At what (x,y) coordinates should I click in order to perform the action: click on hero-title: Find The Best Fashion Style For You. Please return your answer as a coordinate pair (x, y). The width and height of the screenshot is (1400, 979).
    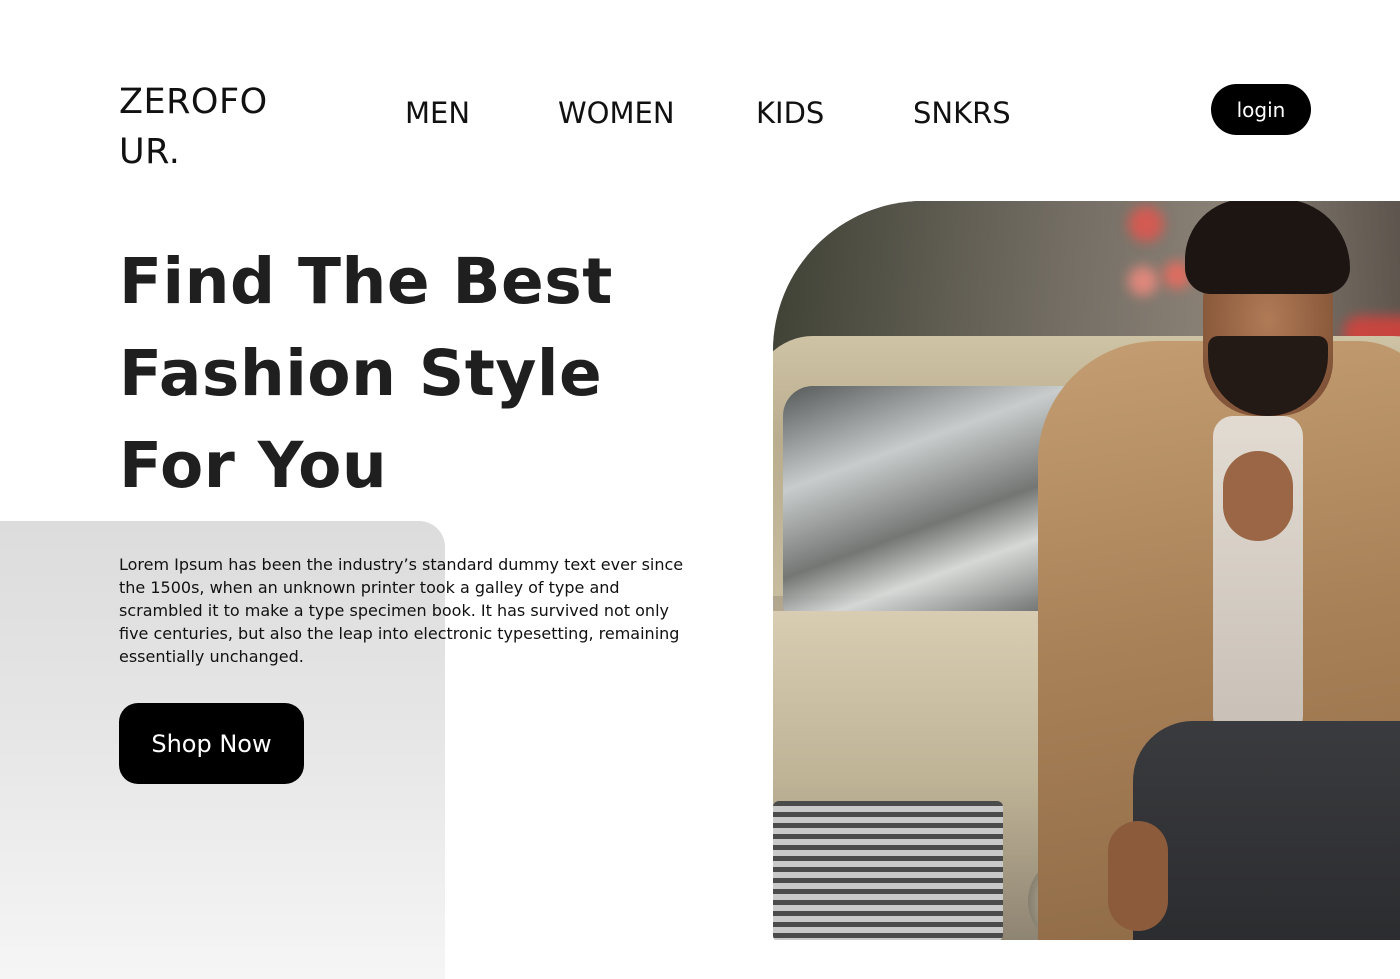
    Looking at the image, I should click on (429, 374).